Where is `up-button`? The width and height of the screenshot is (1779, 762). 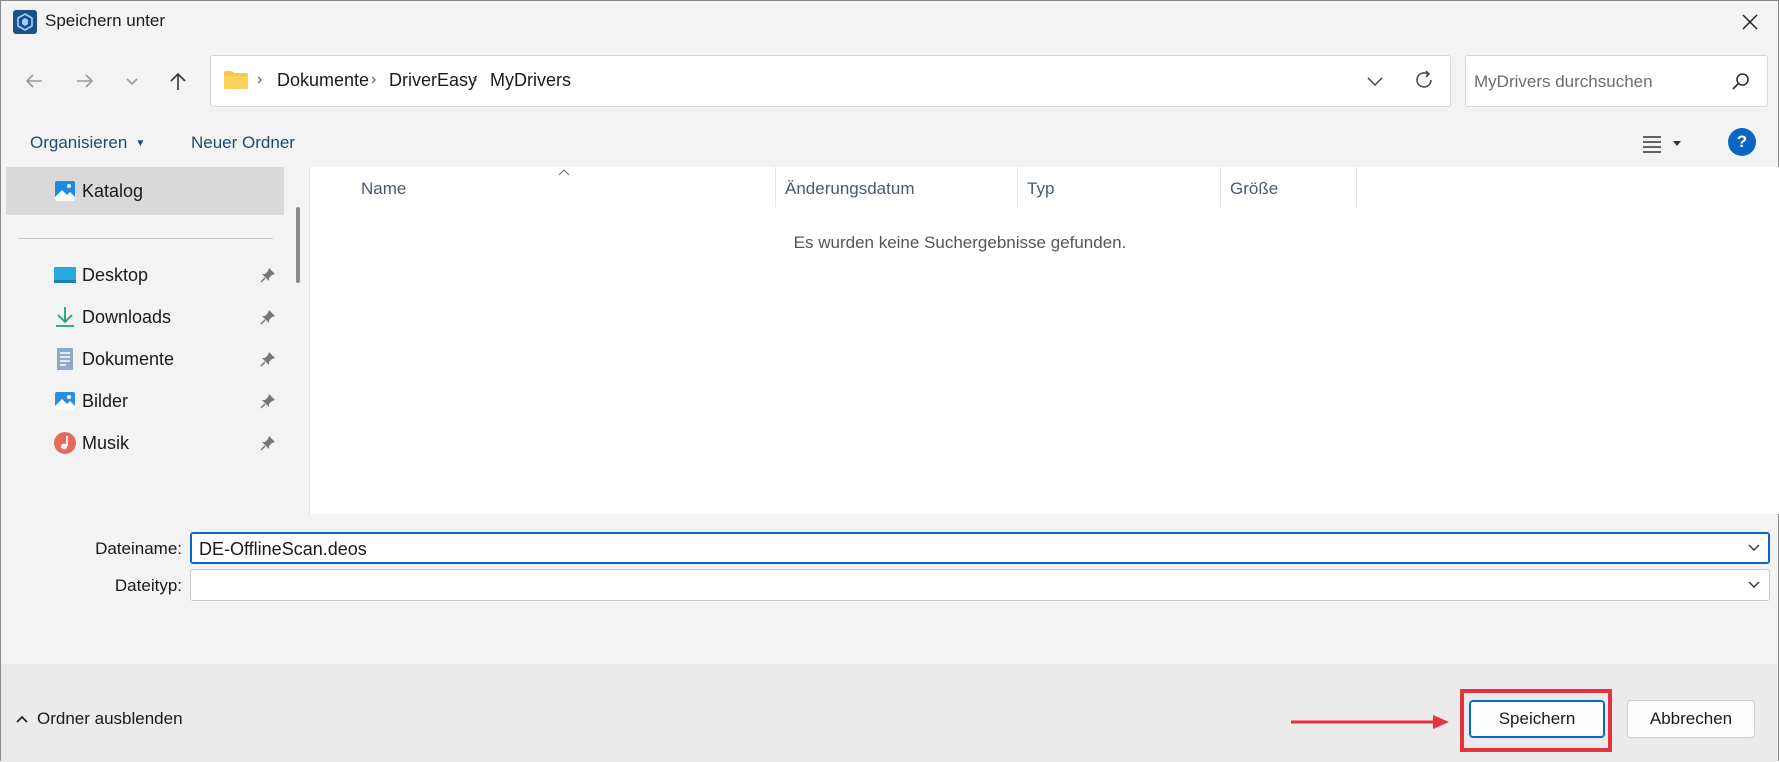
up-button is located at coordinates (178, 81).